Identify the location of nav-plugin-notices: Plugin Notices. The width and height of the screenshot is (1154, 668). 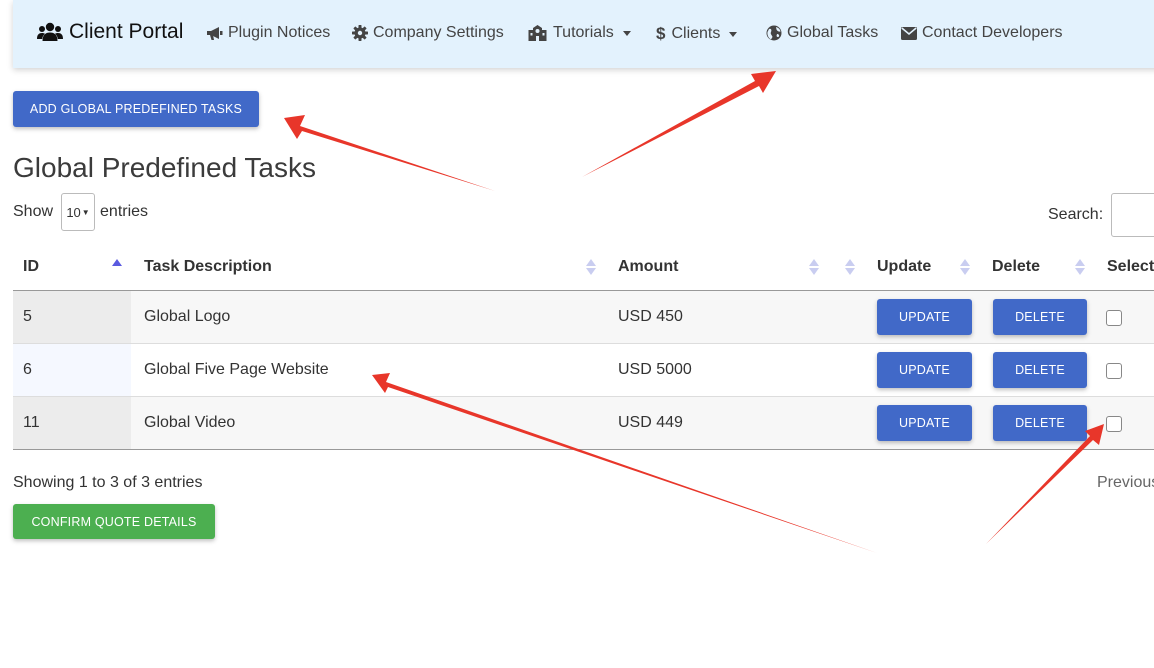
(268, 33).